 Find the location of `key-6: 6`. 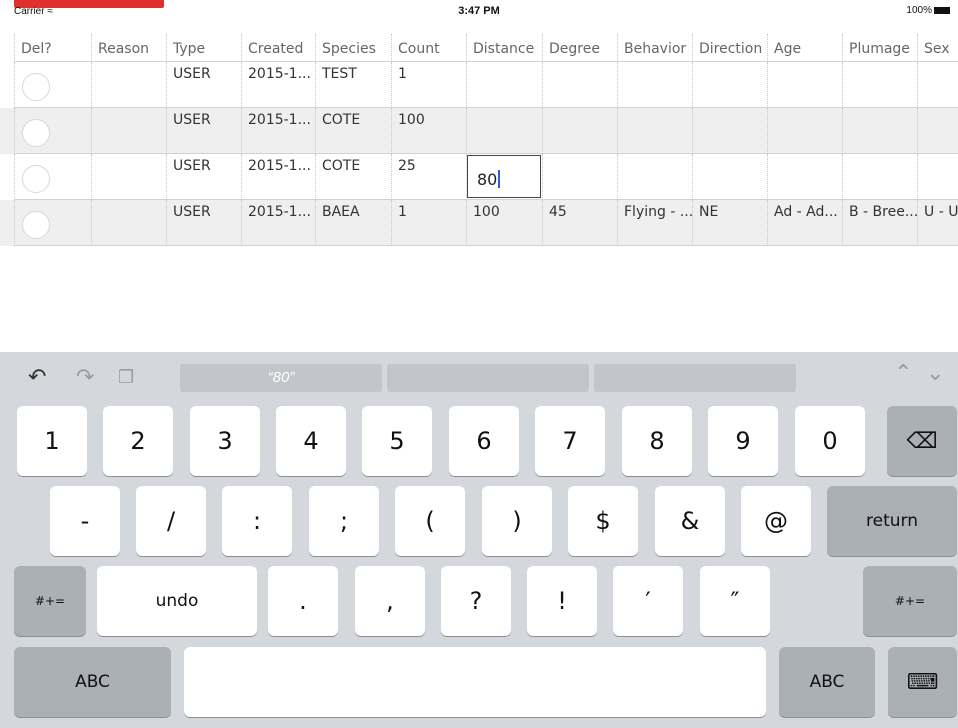

key-6: 6 is located at coordinates (484, 441).